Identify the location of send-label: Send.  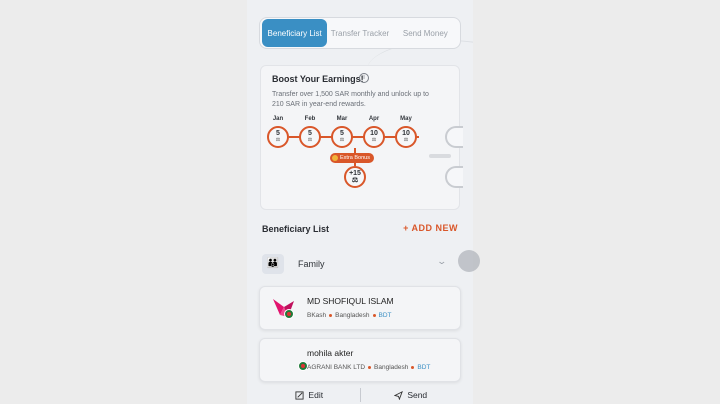
(417, 395).